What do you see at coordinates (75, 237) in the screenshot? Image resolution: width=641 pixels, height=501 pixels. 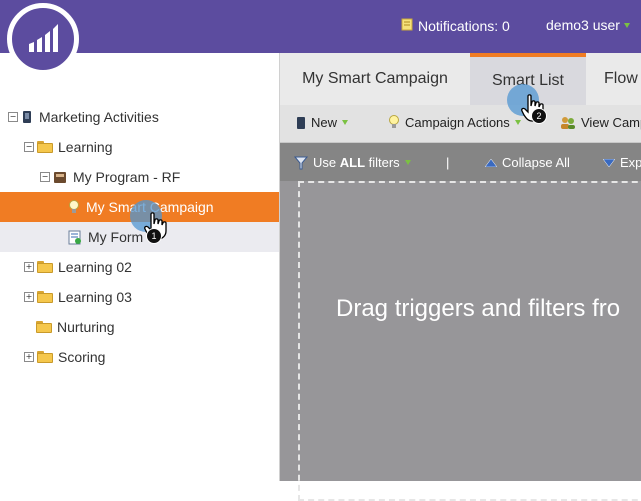 I see `form-icon` at bounding box center [75, 237].